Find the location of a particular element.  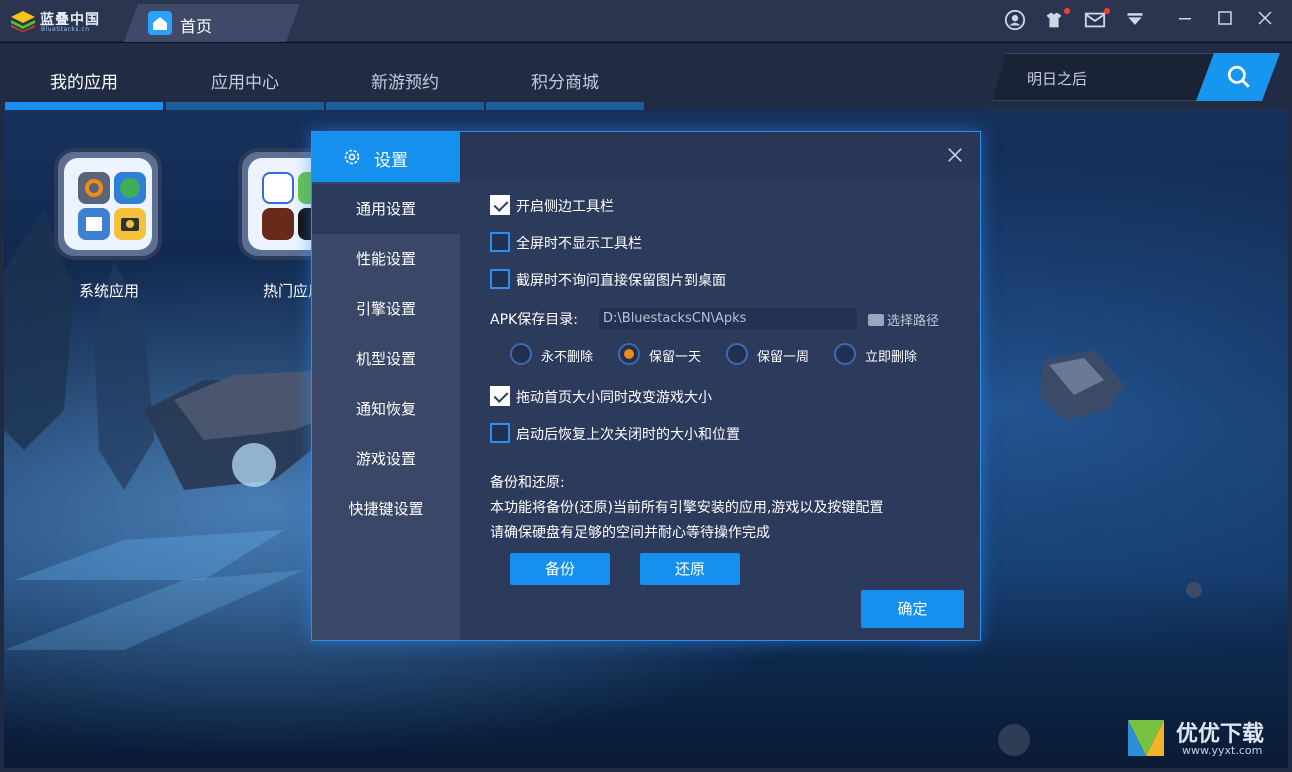

checkbox-label: 截屏时不询问直接保留图片到桌面 is located at coordinates (621, 281).